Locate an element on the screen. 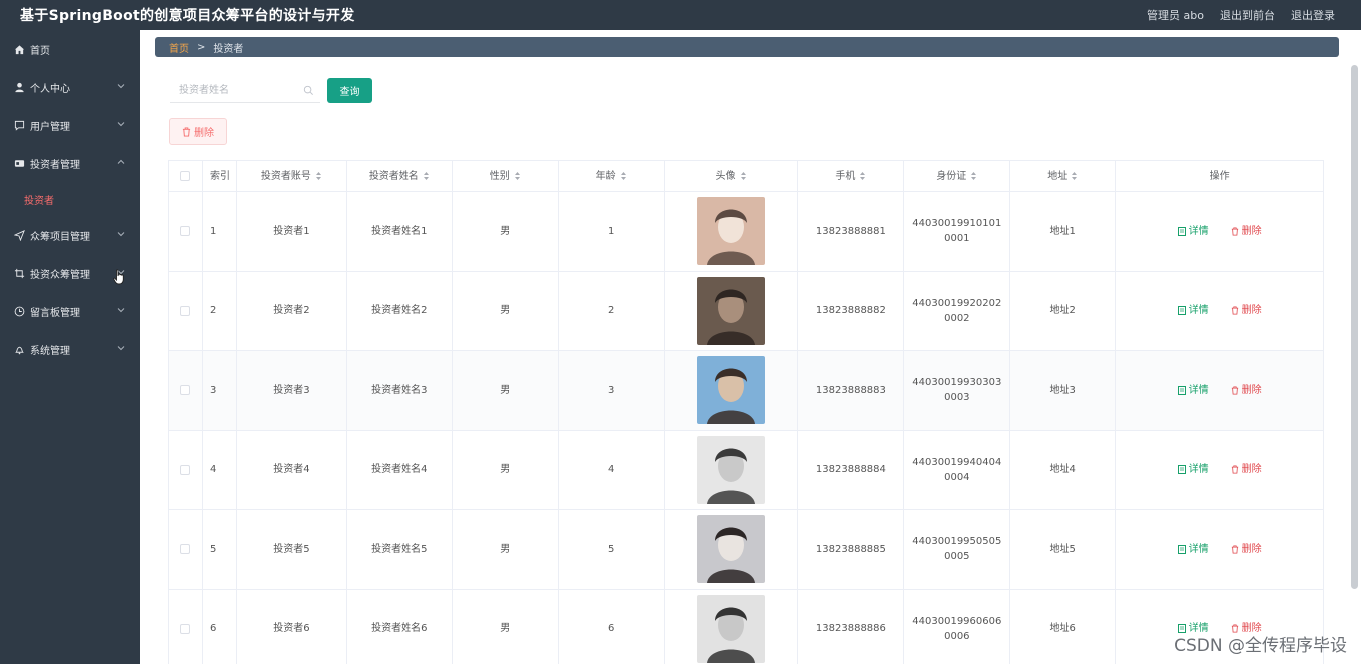 The height and width of the screenshot is (664, 1361). header-checkbox-cell is located at coordinates (186, 176).